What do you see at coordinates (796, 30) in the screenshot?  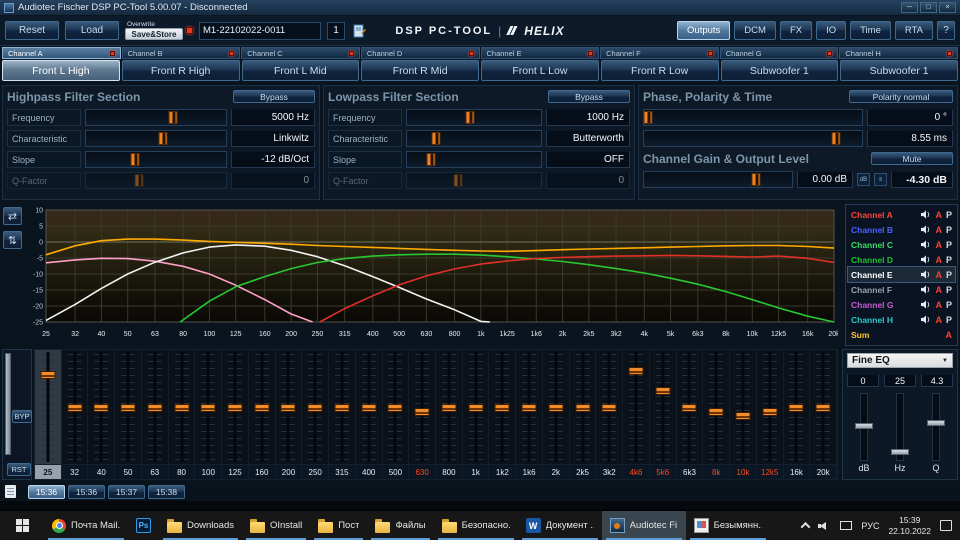 I see `fx-button: FX` at bounding box center [796, 30].